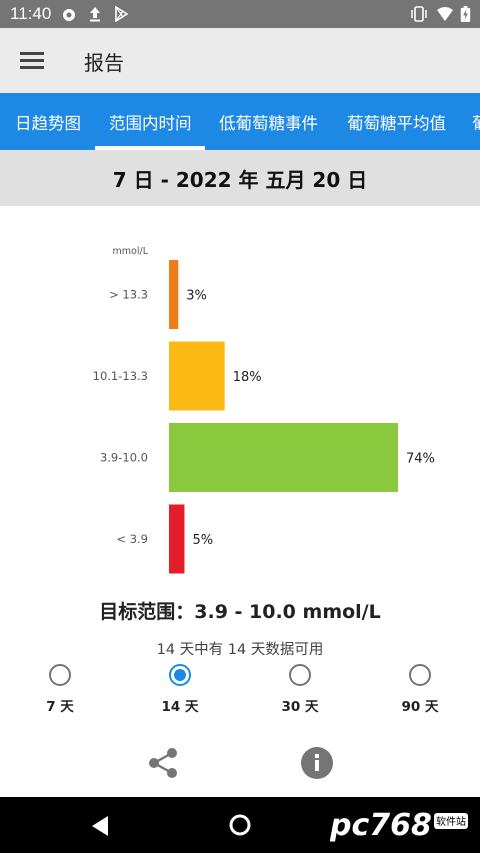 This screenshot has width=480, height=853. I want to click on tab-label: 葡萄糖平均值, so click(396, 123).